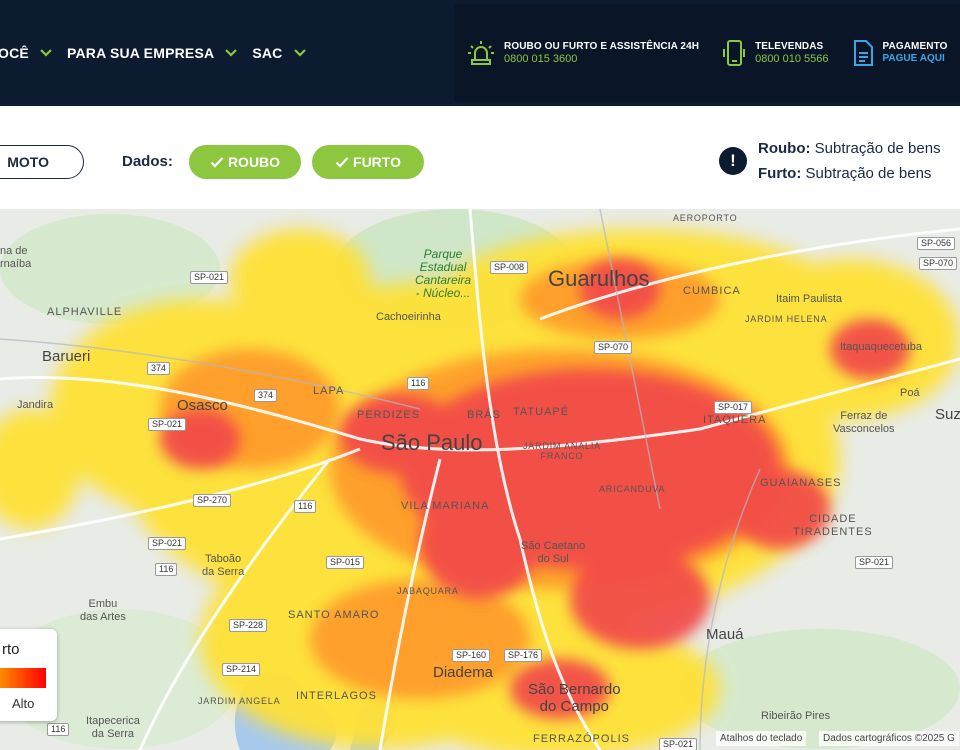 The height and width of the screenshot is (750, 960). Describe the element at coordinates (484, 415) in the screenshot. I see `place-bras: BRÁS` at that location.